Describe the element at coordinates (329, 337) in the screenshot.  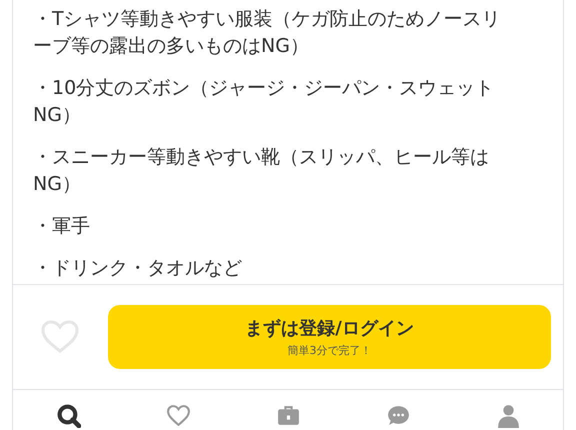
I see `register-login-button: まずは登録/ログイン 簡単3分で完了！` at that location.